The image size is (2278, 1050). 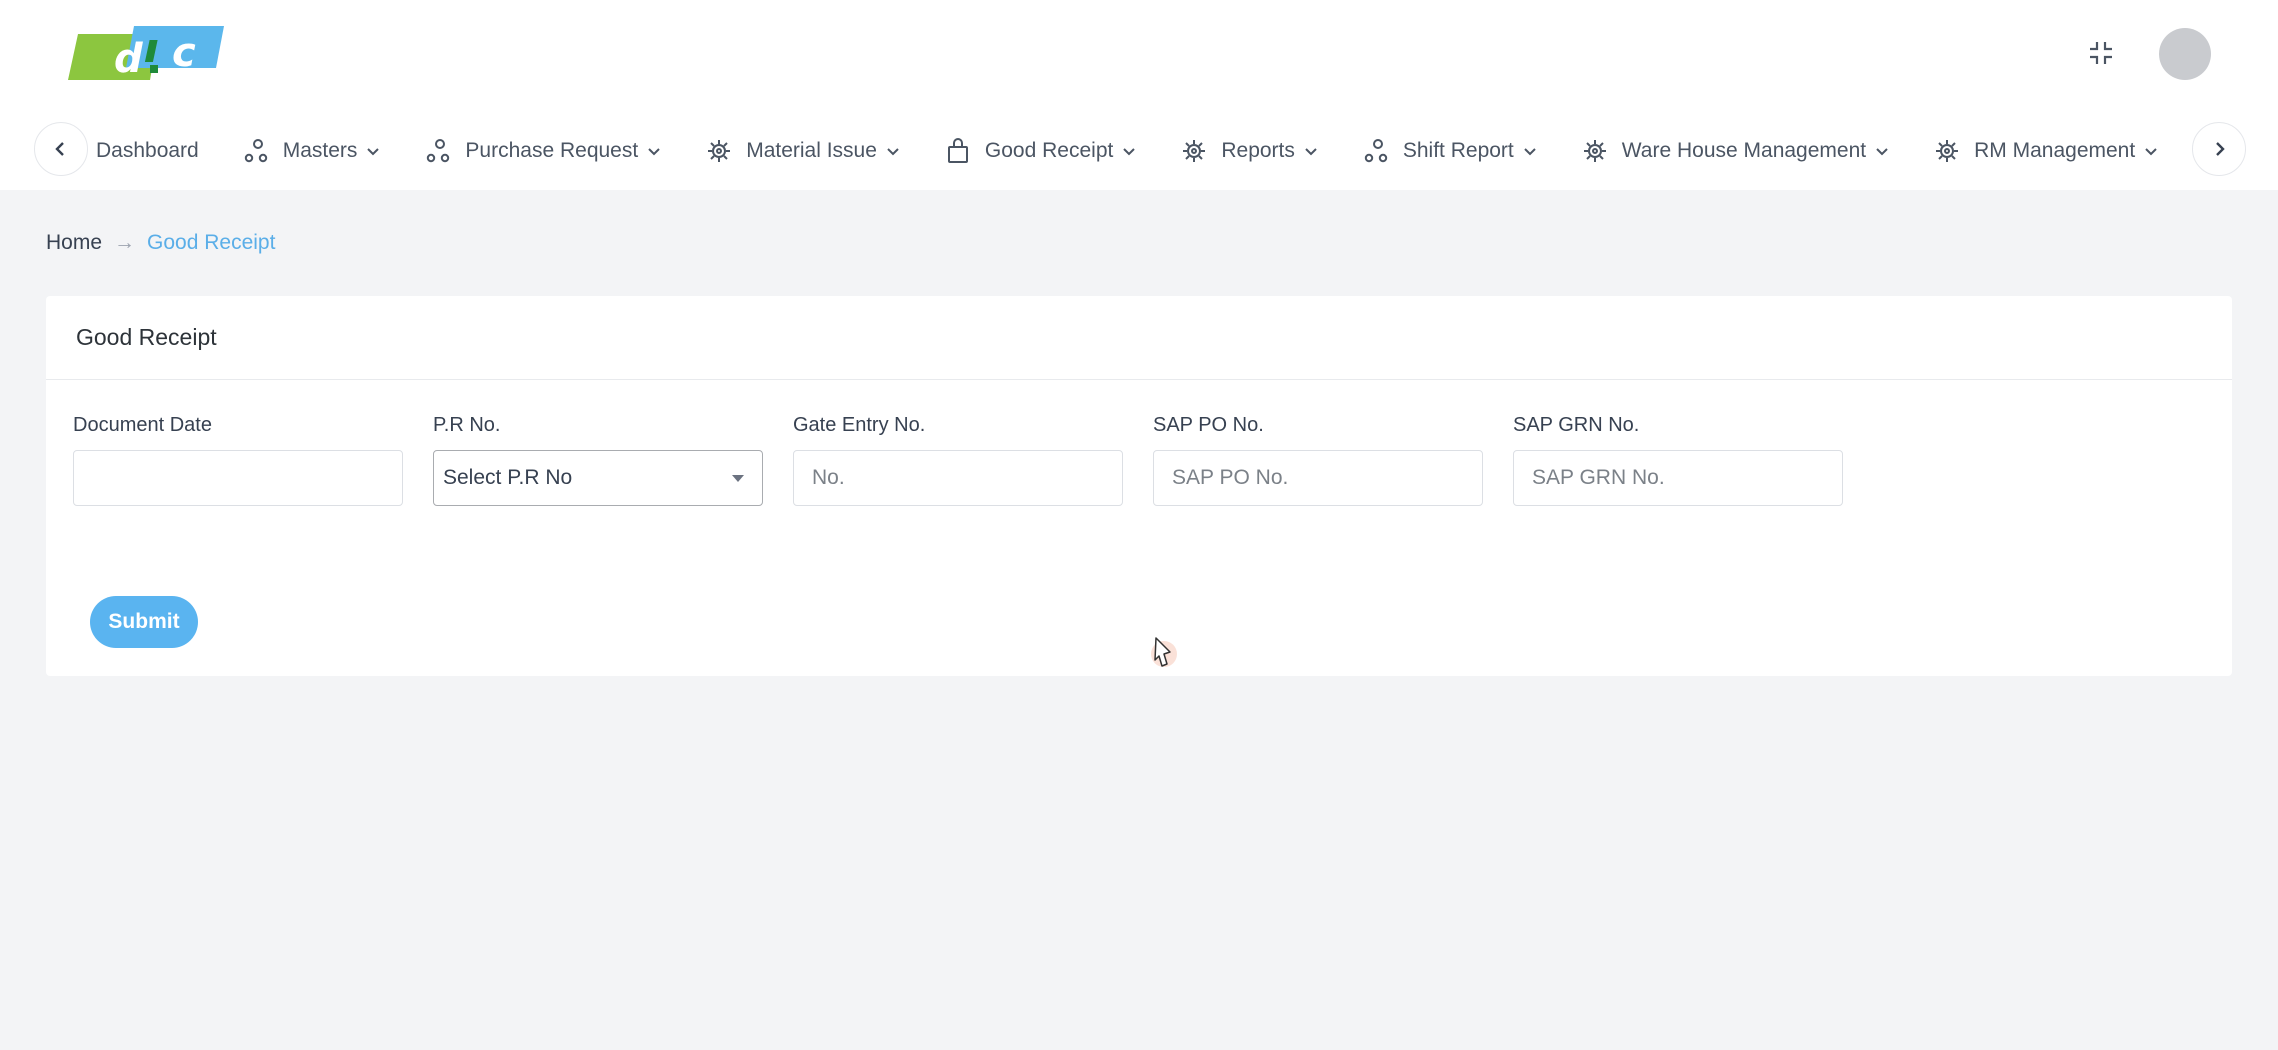 I want to click on nav-label: Good Receipt, so click(x=1049, y=150).